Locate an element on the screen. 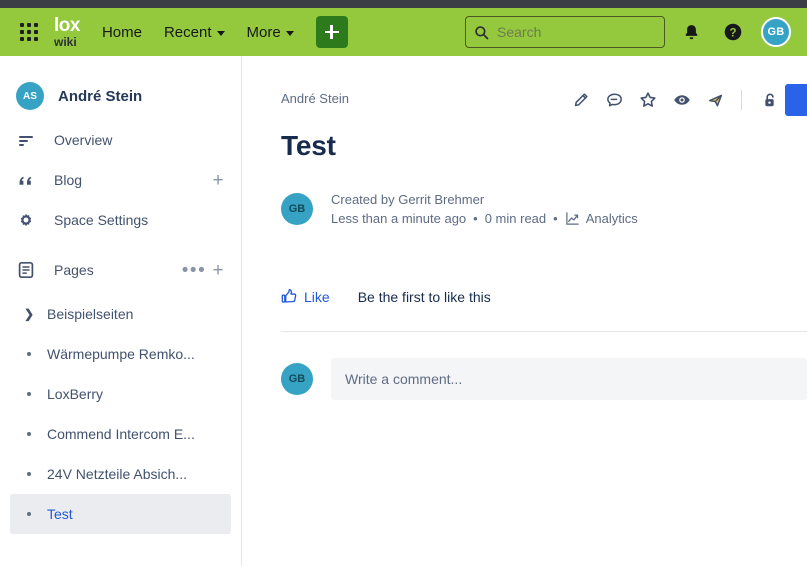 This screenshot has height=566, width=807. created-by-line: Created by Gerrit Brehmer is located at coordinates (484, 199).